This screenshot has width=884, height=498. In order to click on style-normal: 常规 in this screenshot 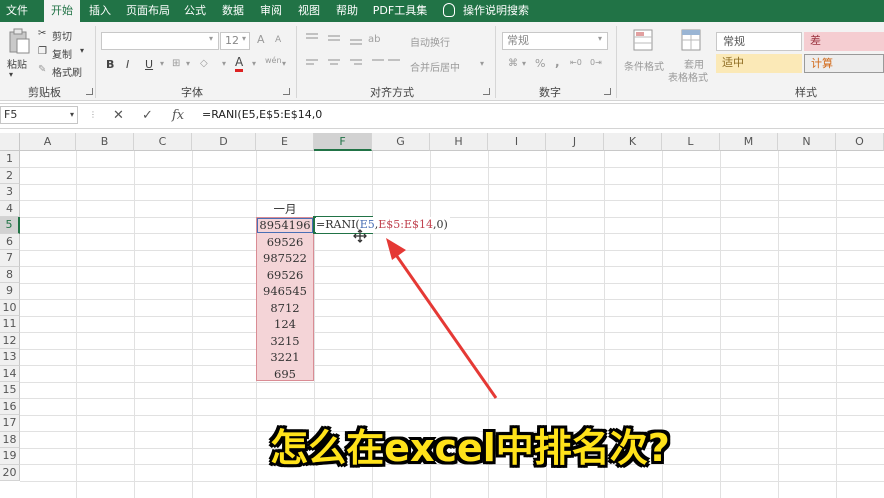, I will do `click(759, 41)`.